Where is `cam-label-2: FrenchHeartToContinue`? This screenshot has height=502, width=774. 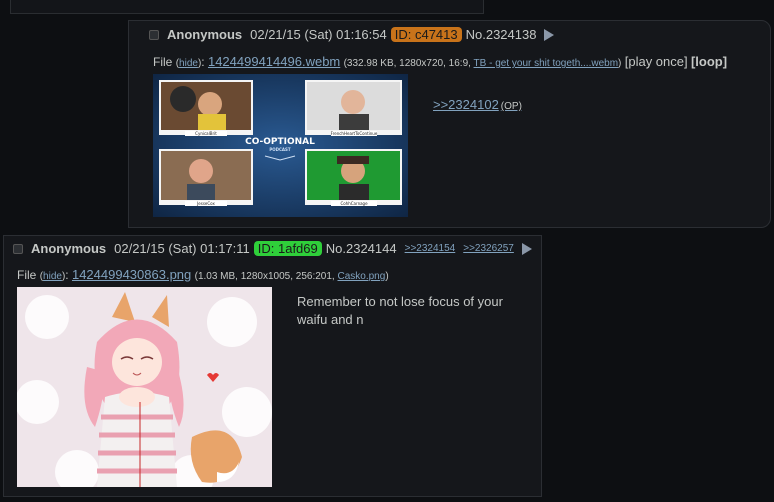
cam-label-2: FrenchHeartToContinue is located at coordinates (354, 133).